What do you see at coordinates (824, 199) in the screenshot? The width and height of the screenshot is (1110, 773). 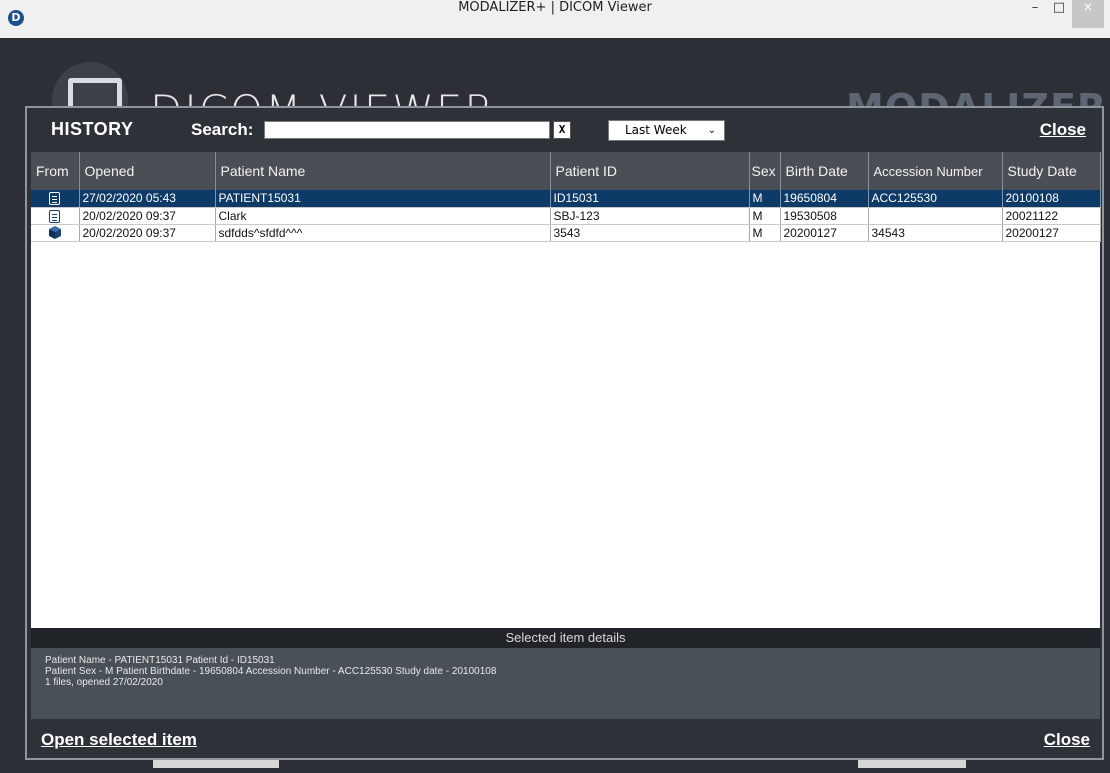 I see `birth-date-cell: 19650804` at bounding box center [824, 199].